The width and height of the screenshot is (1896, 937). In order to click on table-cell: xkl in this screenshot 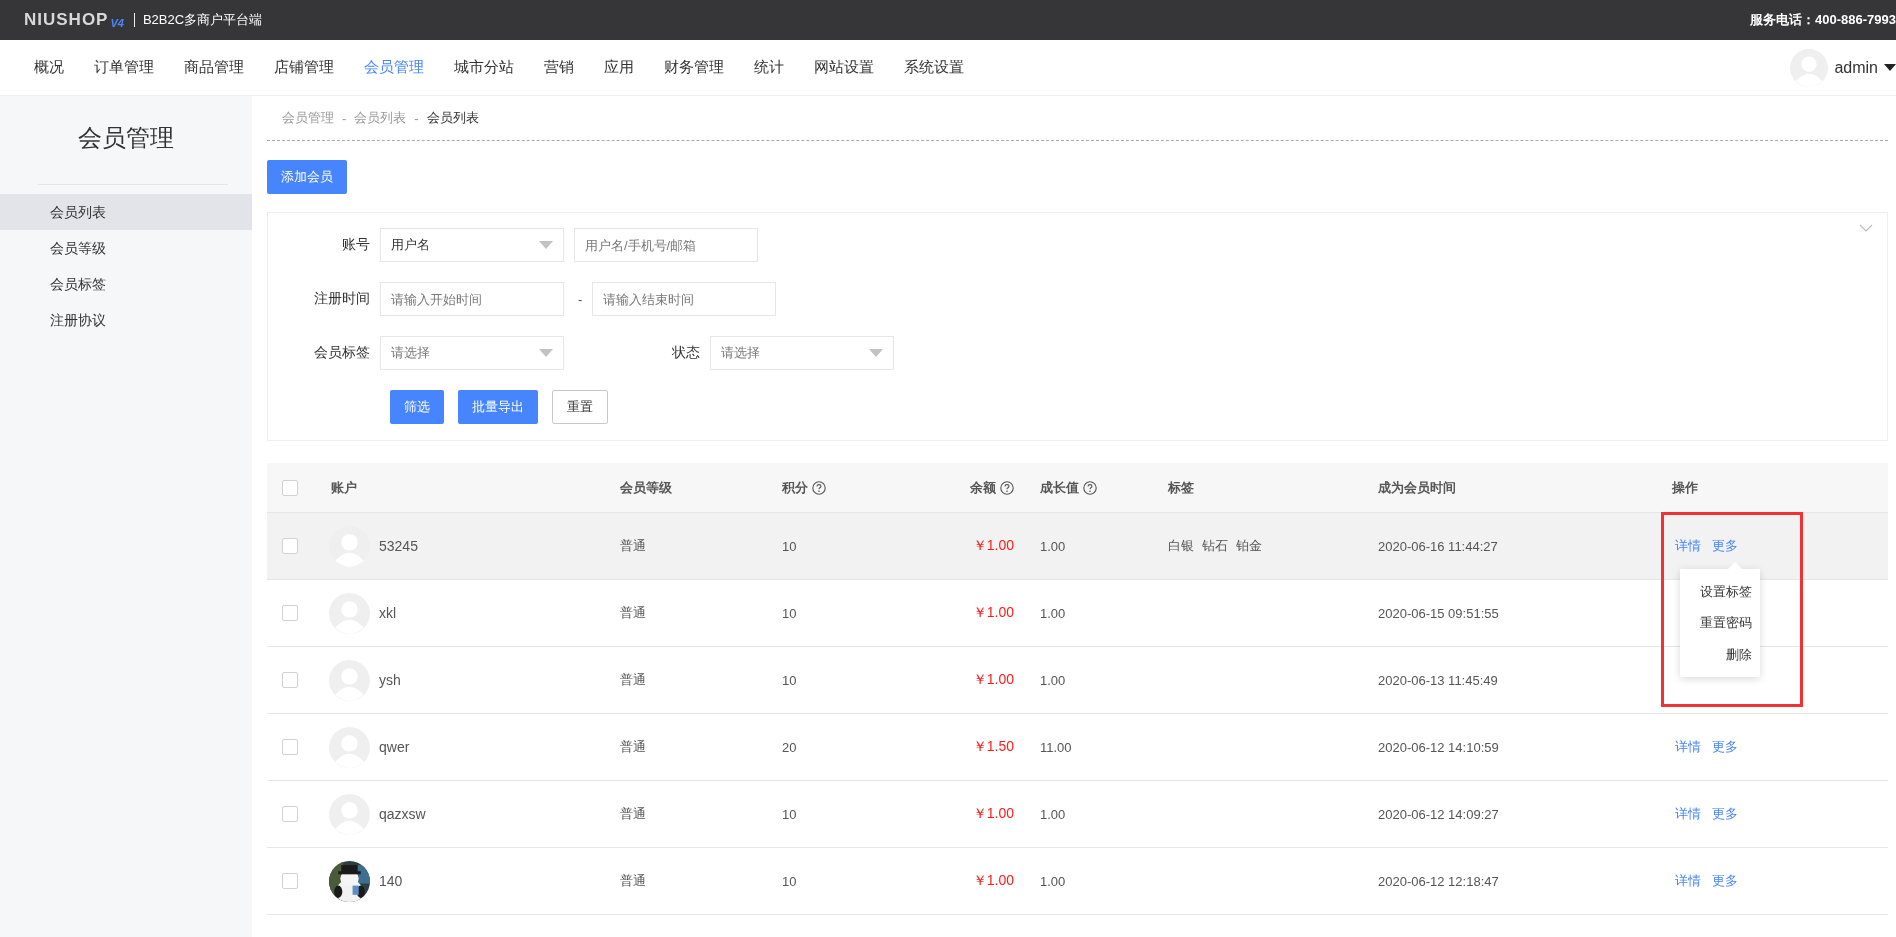, I will do `click(388, 613)`.